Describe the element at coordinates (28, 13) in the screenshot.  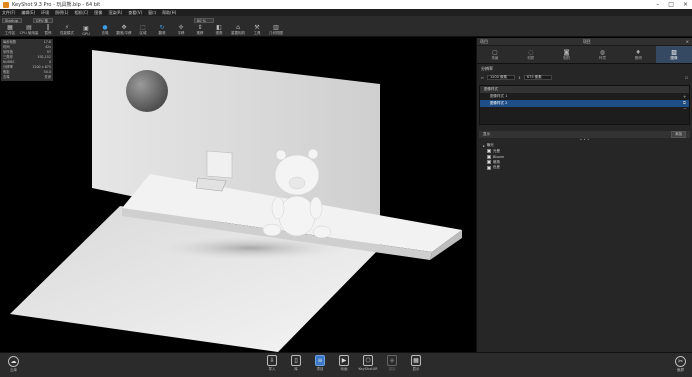
I see `menu-edit: 编辑(E)` at that location.